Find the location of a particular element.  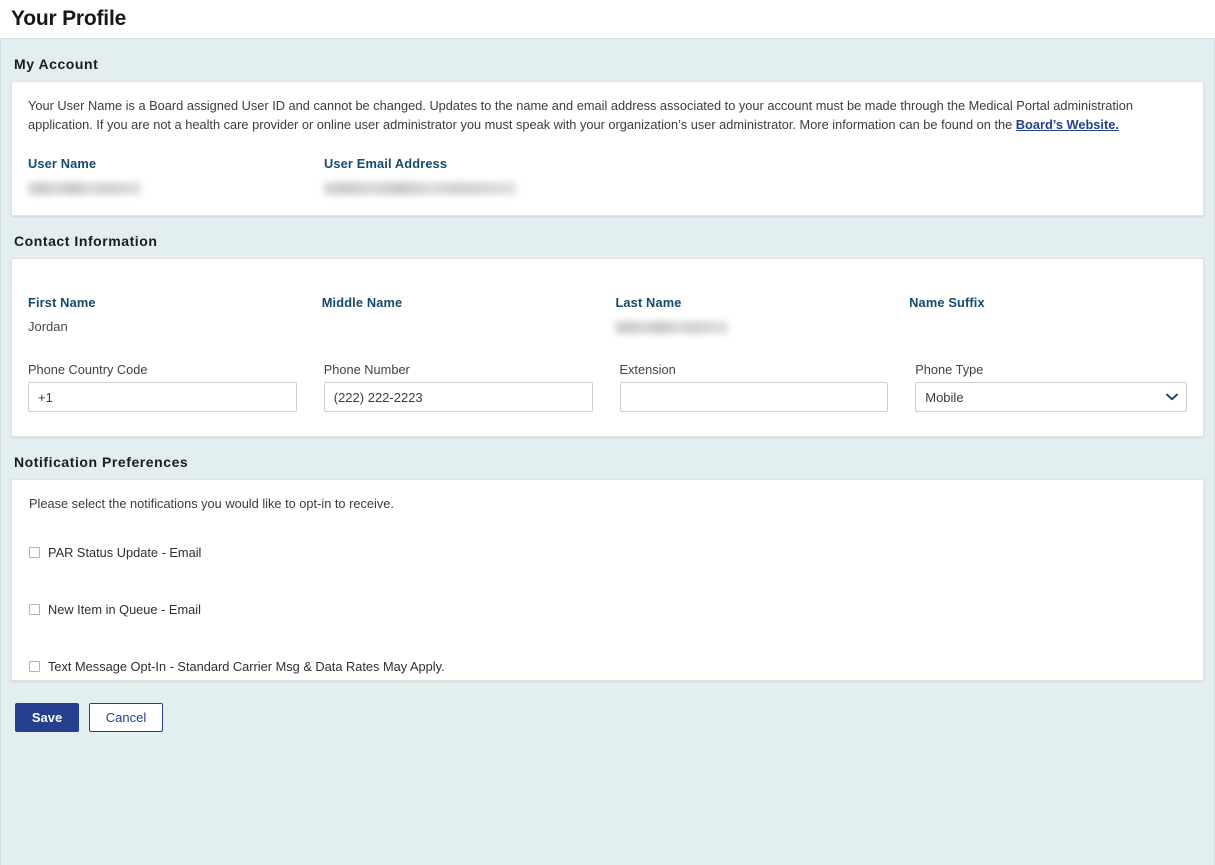

redacted-value-user-name is located at coordinates (84, 189).